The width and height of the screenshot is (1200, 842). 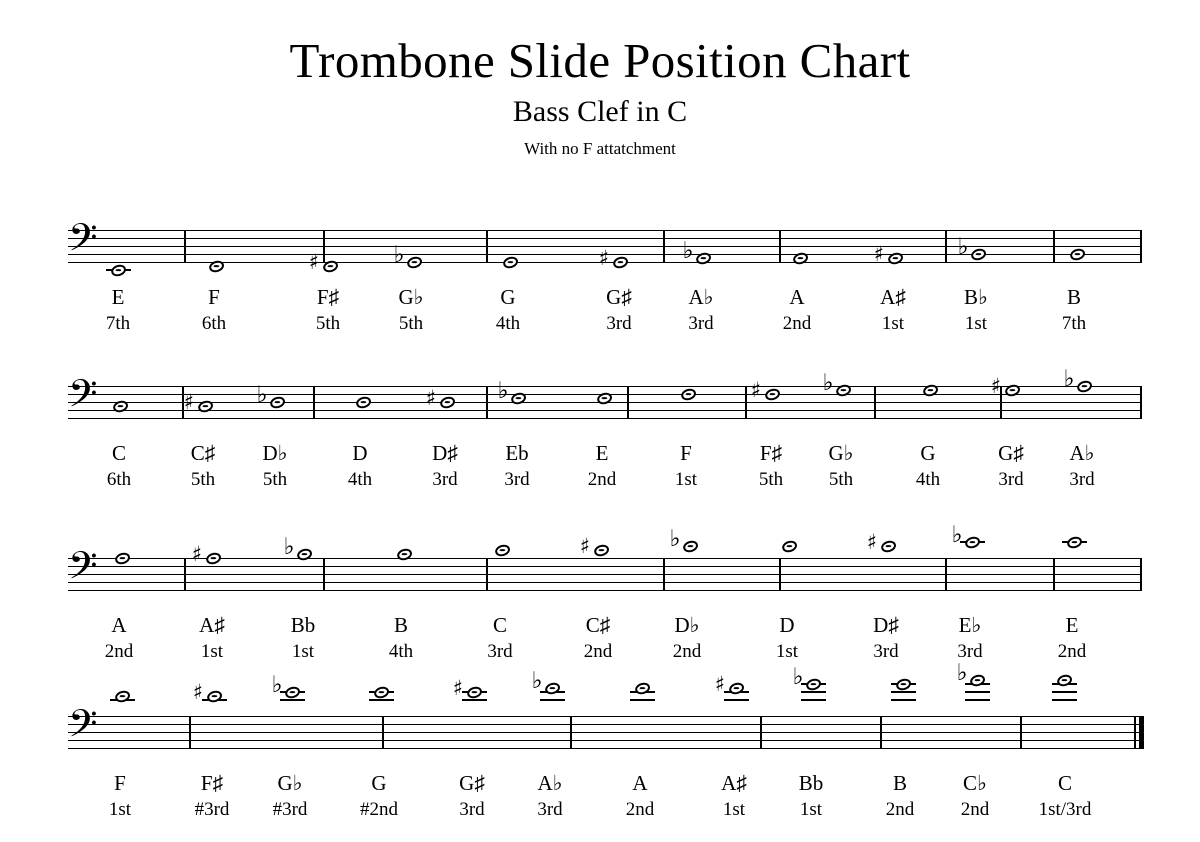 What do you see at coordinates (1074, 323) in the screenshot?
I see `slide-position: 7th` at bounding box center [1074, 323].